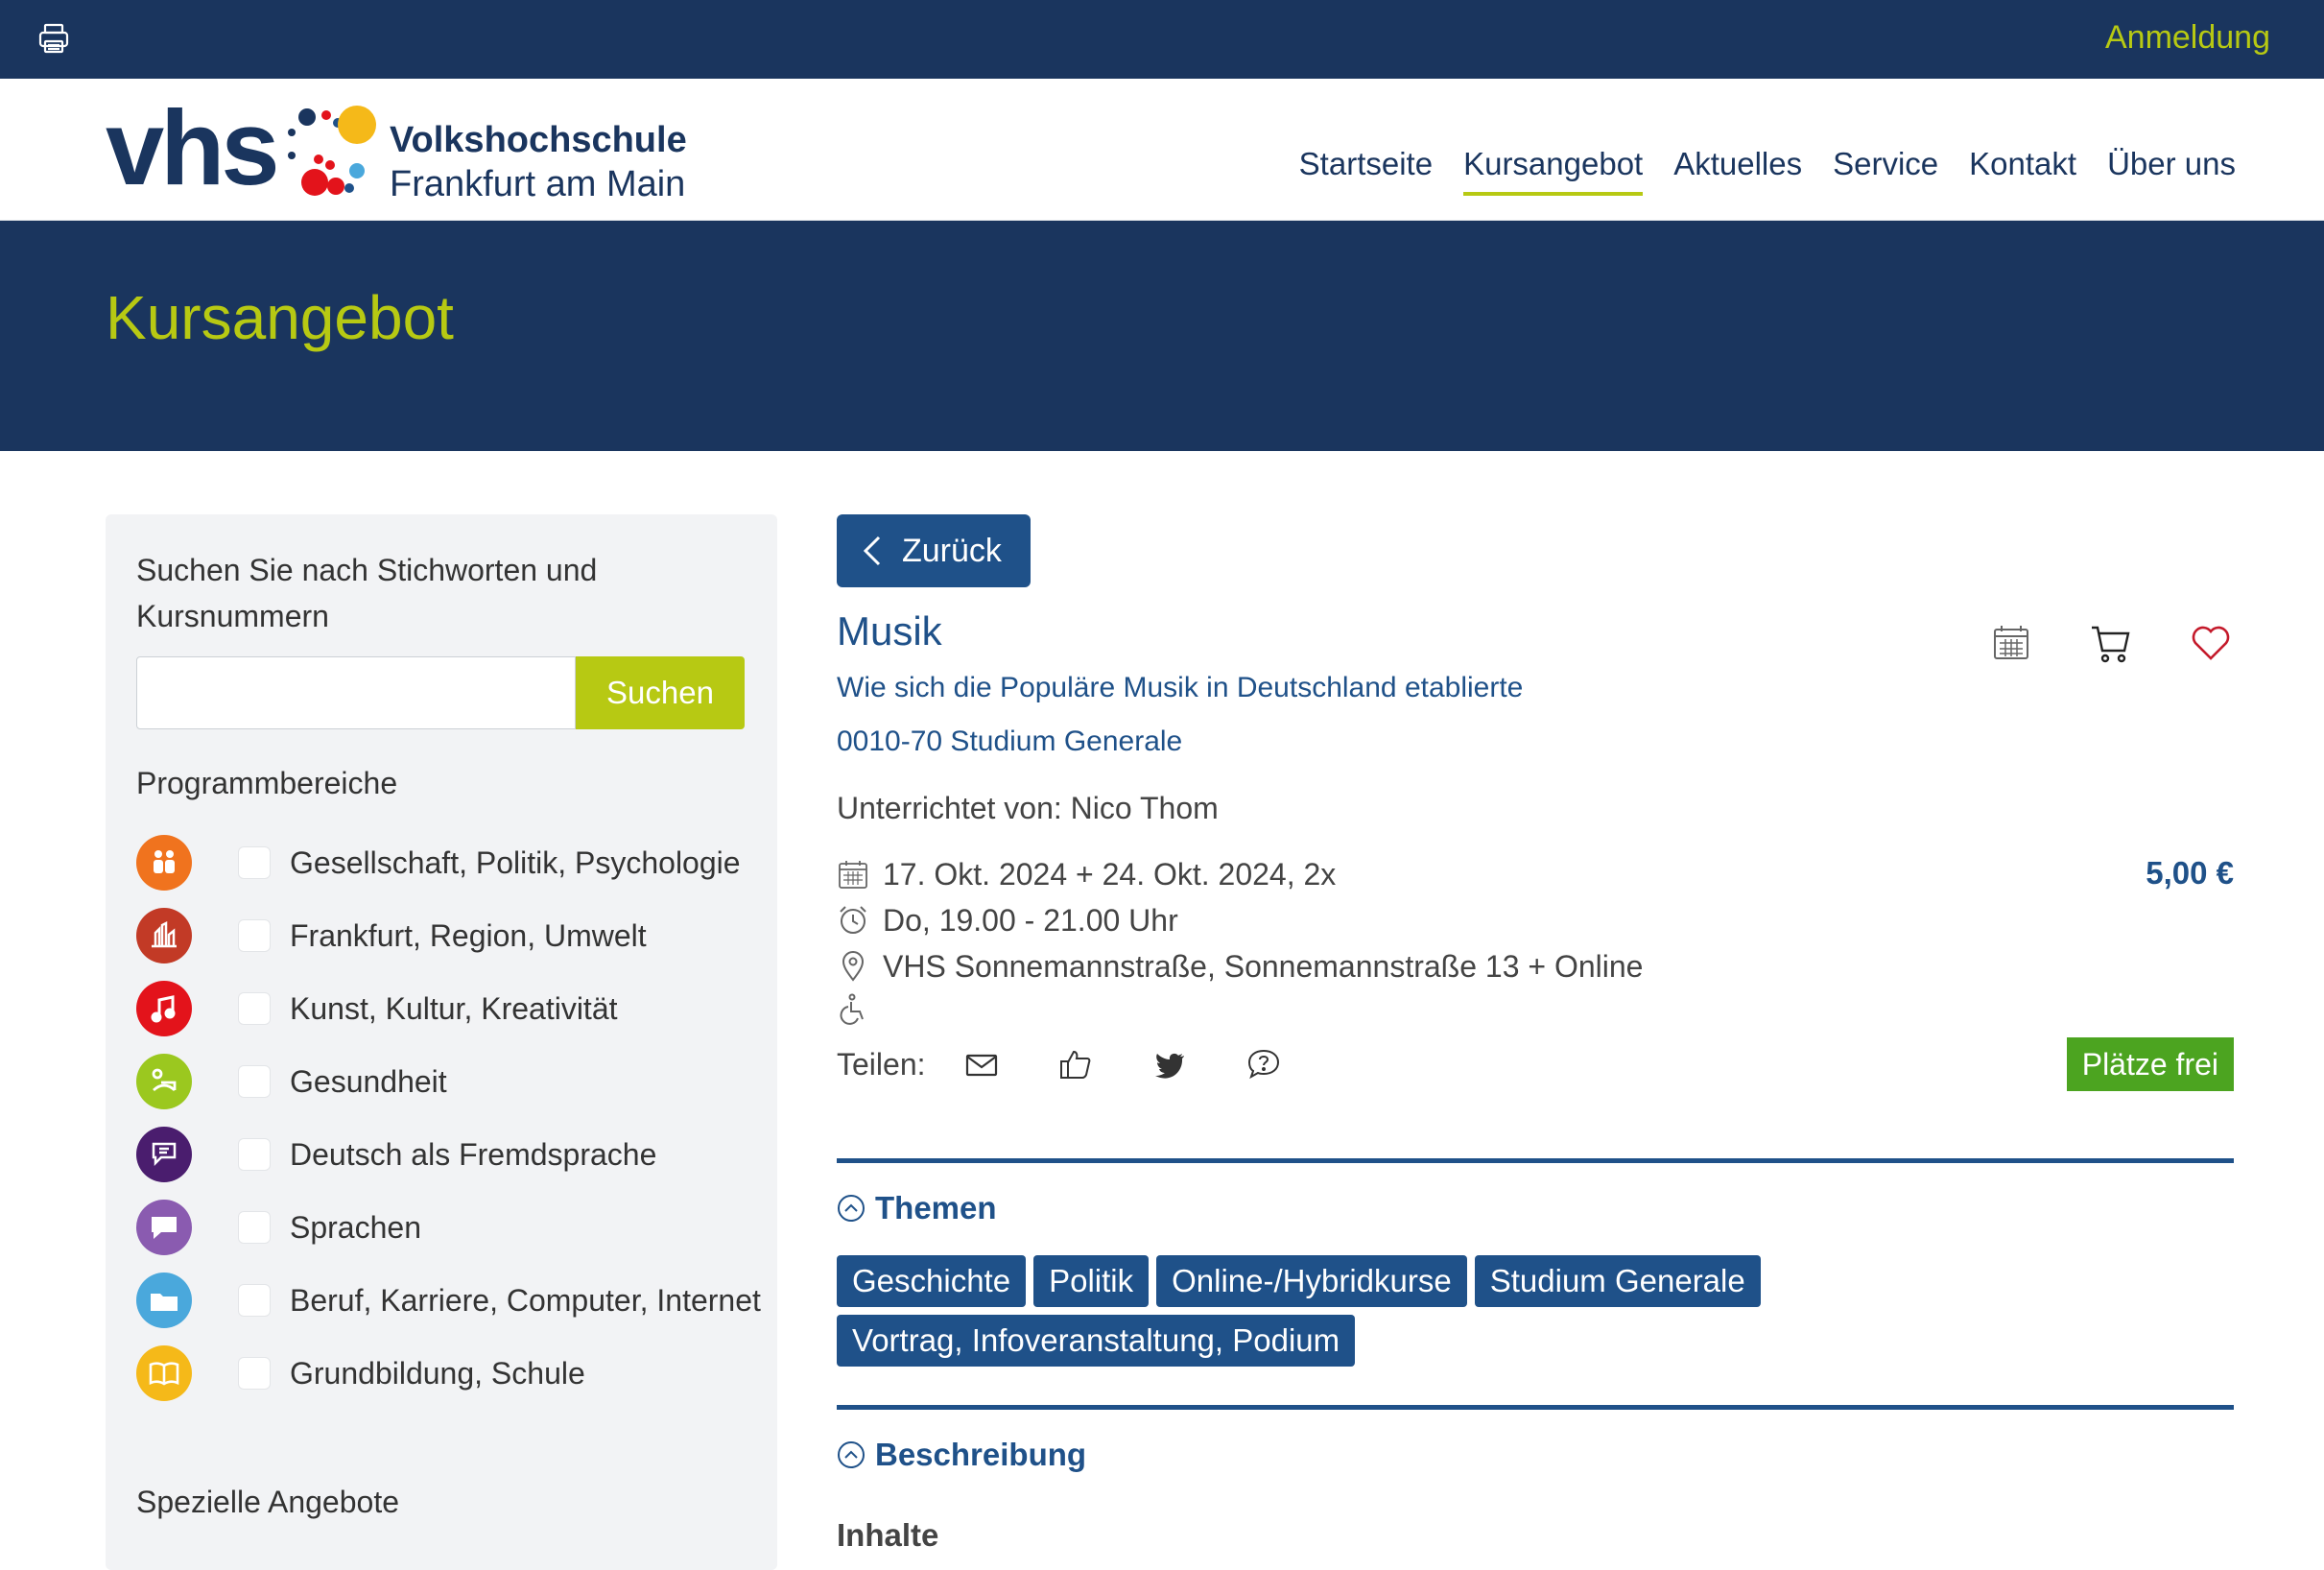  Describe the element at coordinates (1122, 1064) in the screenshot. I see `share-icons` at that location.